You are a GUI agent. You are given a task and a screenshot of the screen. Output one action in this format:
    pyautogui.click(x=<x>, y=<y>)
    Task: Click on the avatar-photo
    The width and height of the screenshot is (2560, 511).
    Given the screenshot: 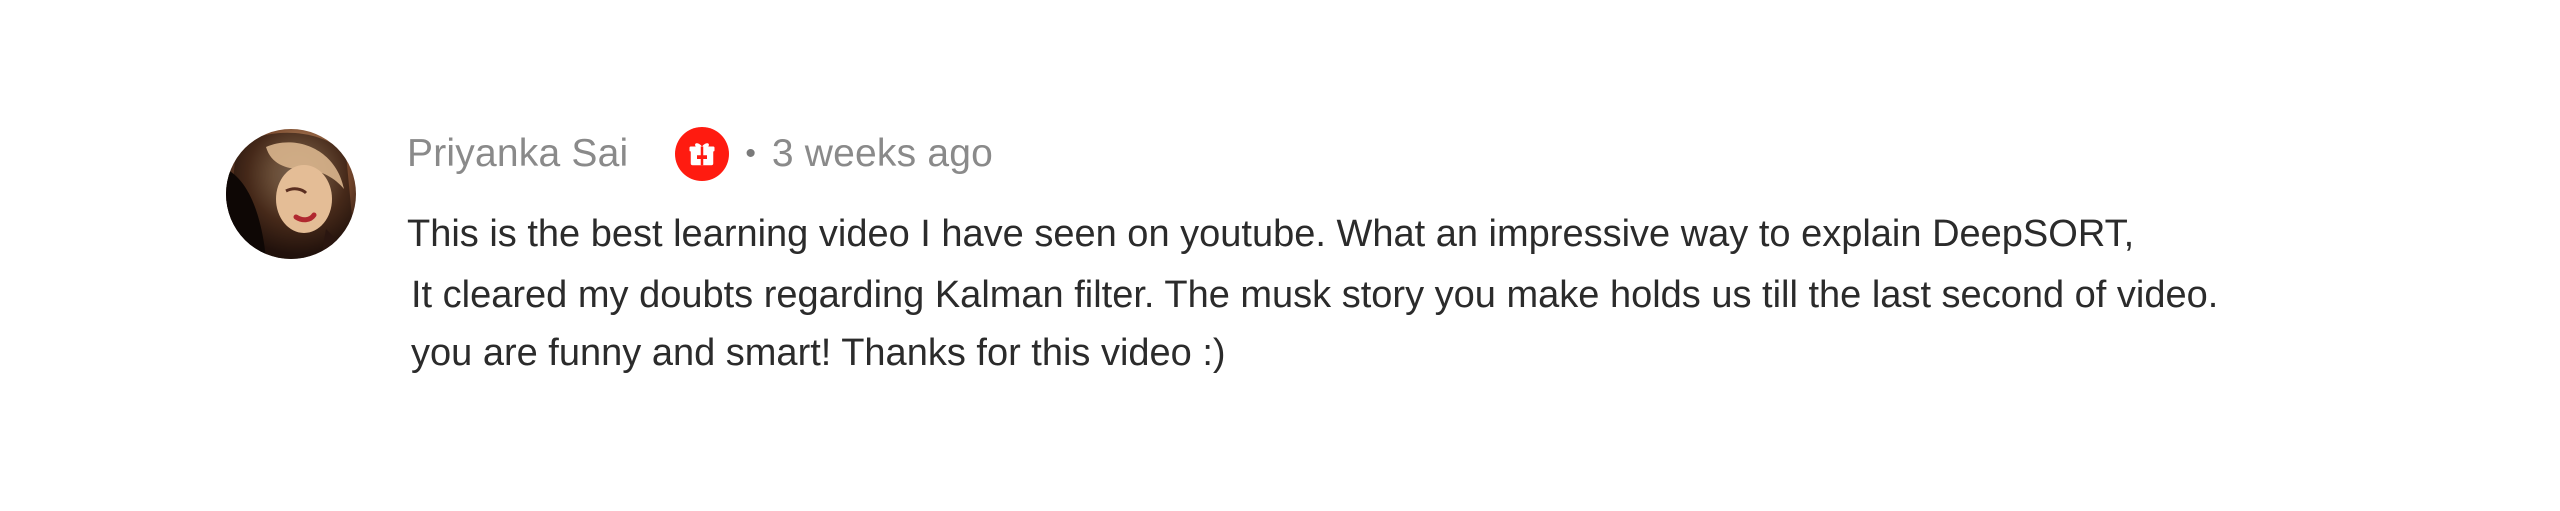 What is the action you would take?
    pyautogui.click(x=291, y=195)
    